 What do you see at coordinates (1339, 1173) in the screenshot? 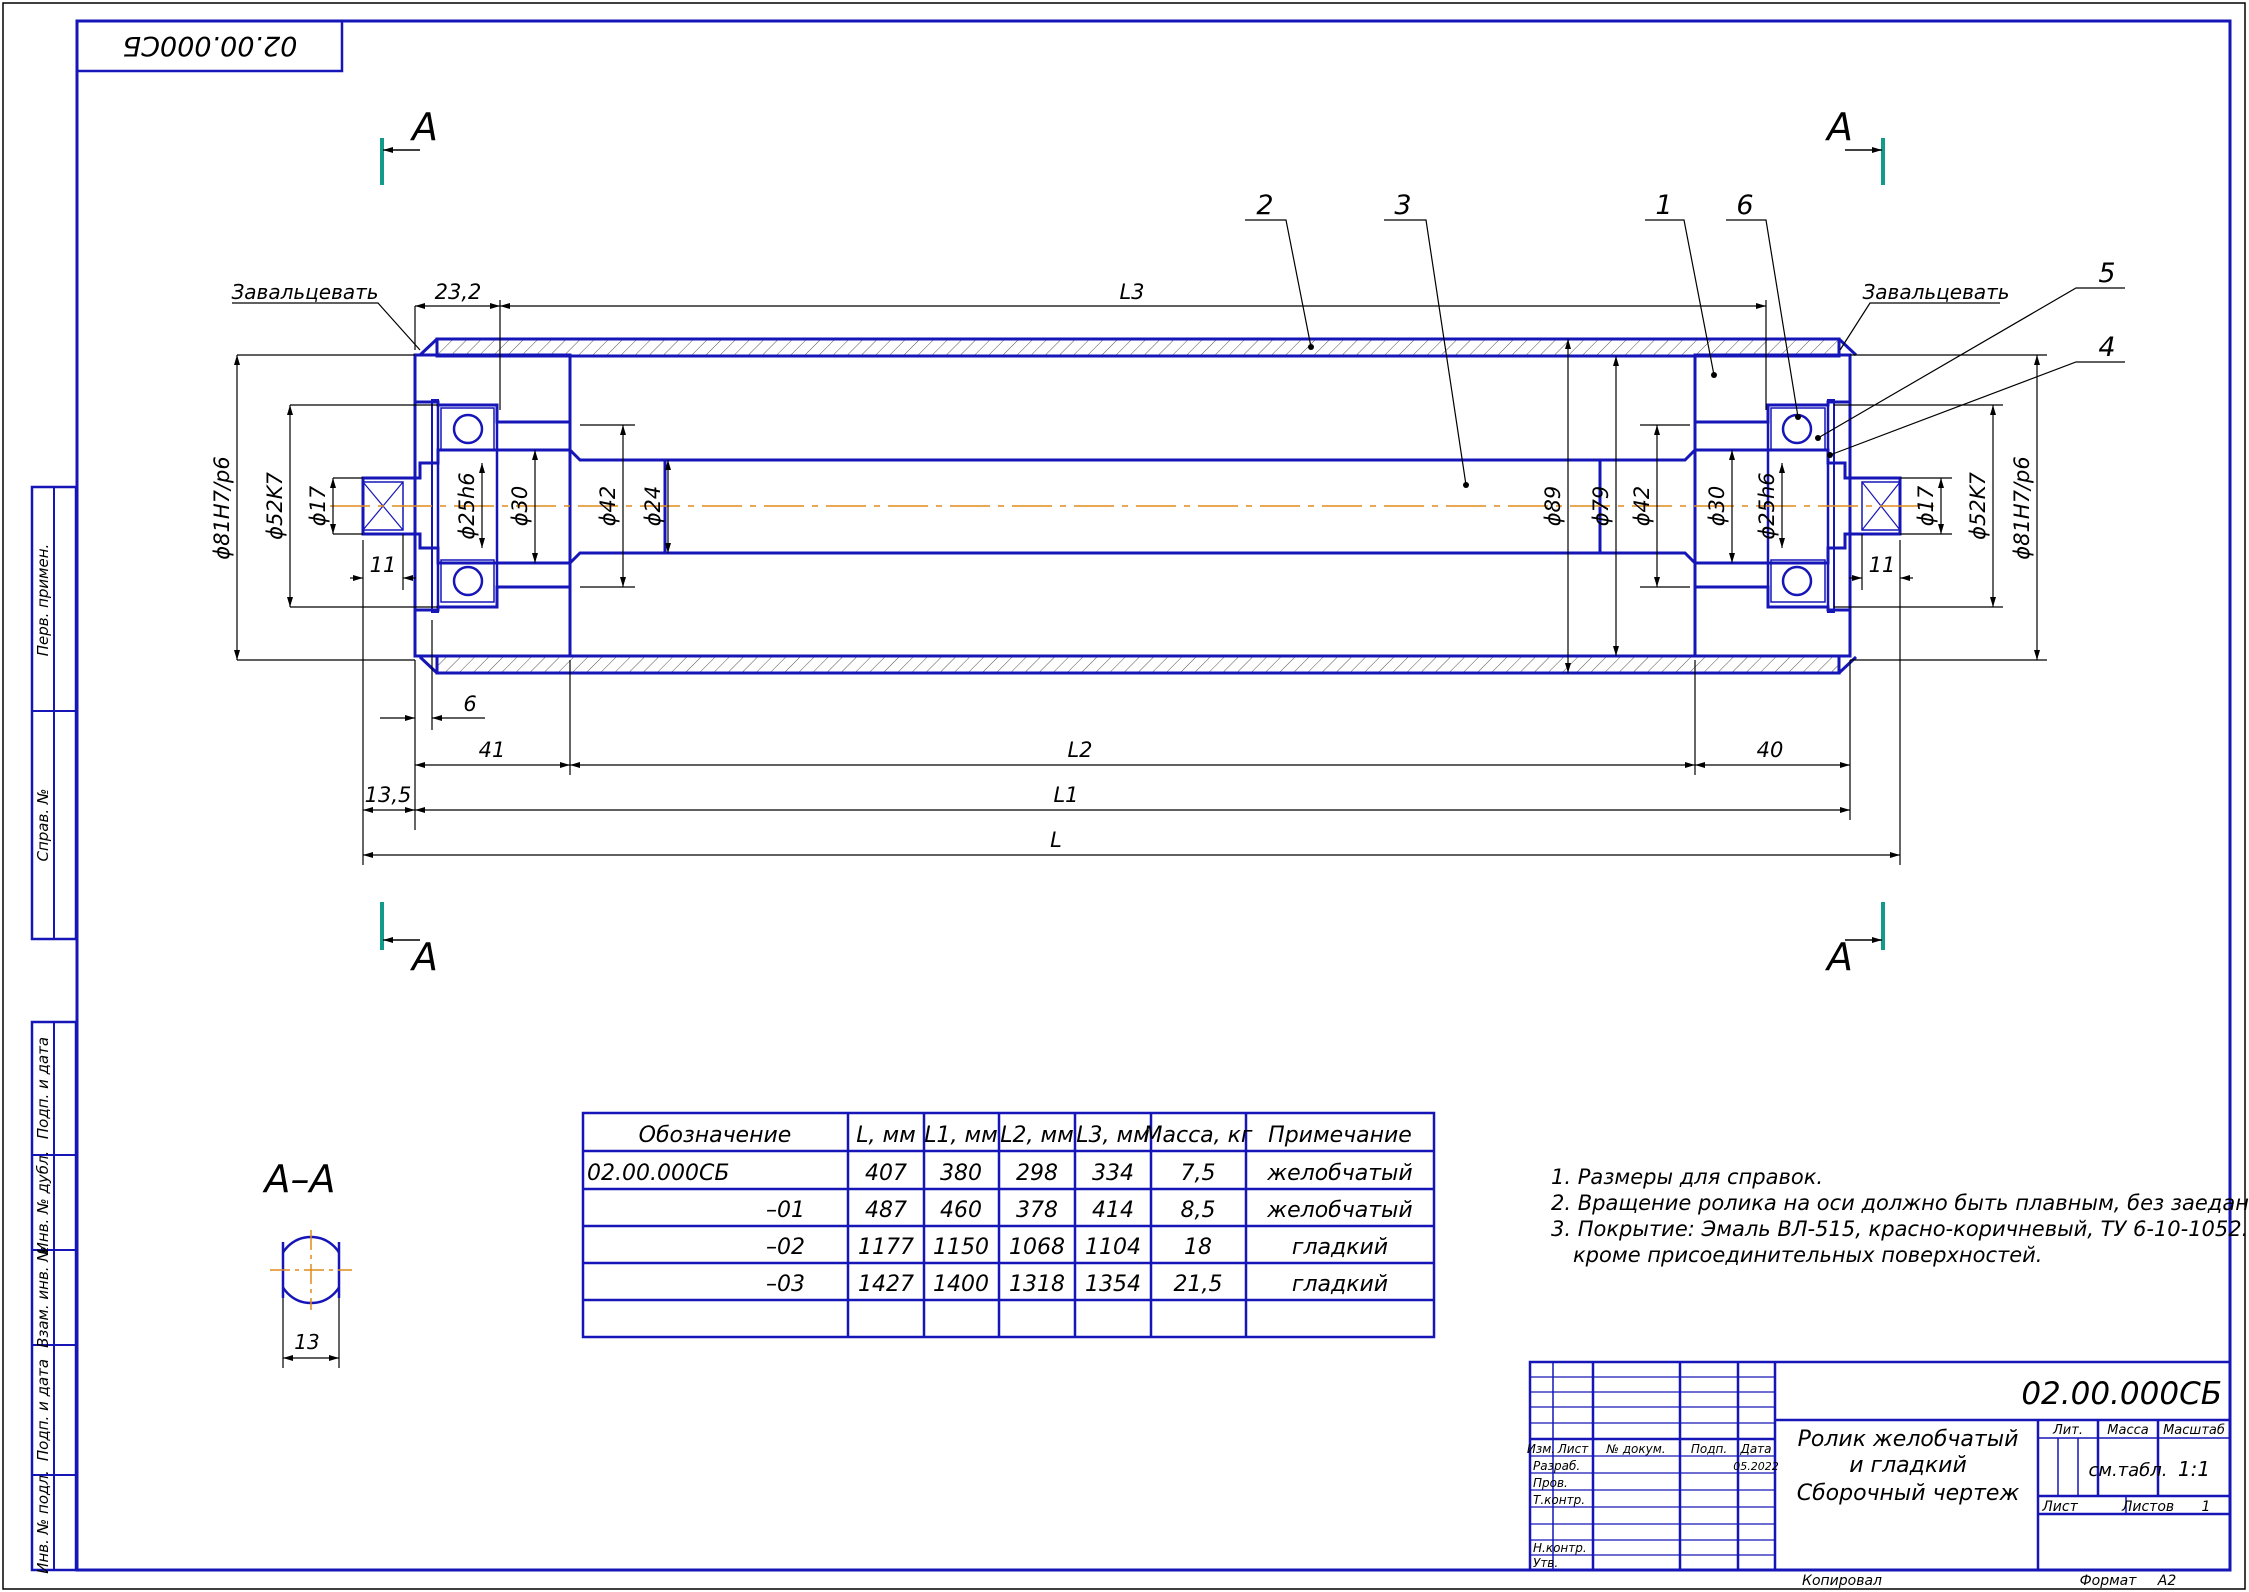
I see `td-0-6: желобчатый` at bounding box center [1339, 1173].